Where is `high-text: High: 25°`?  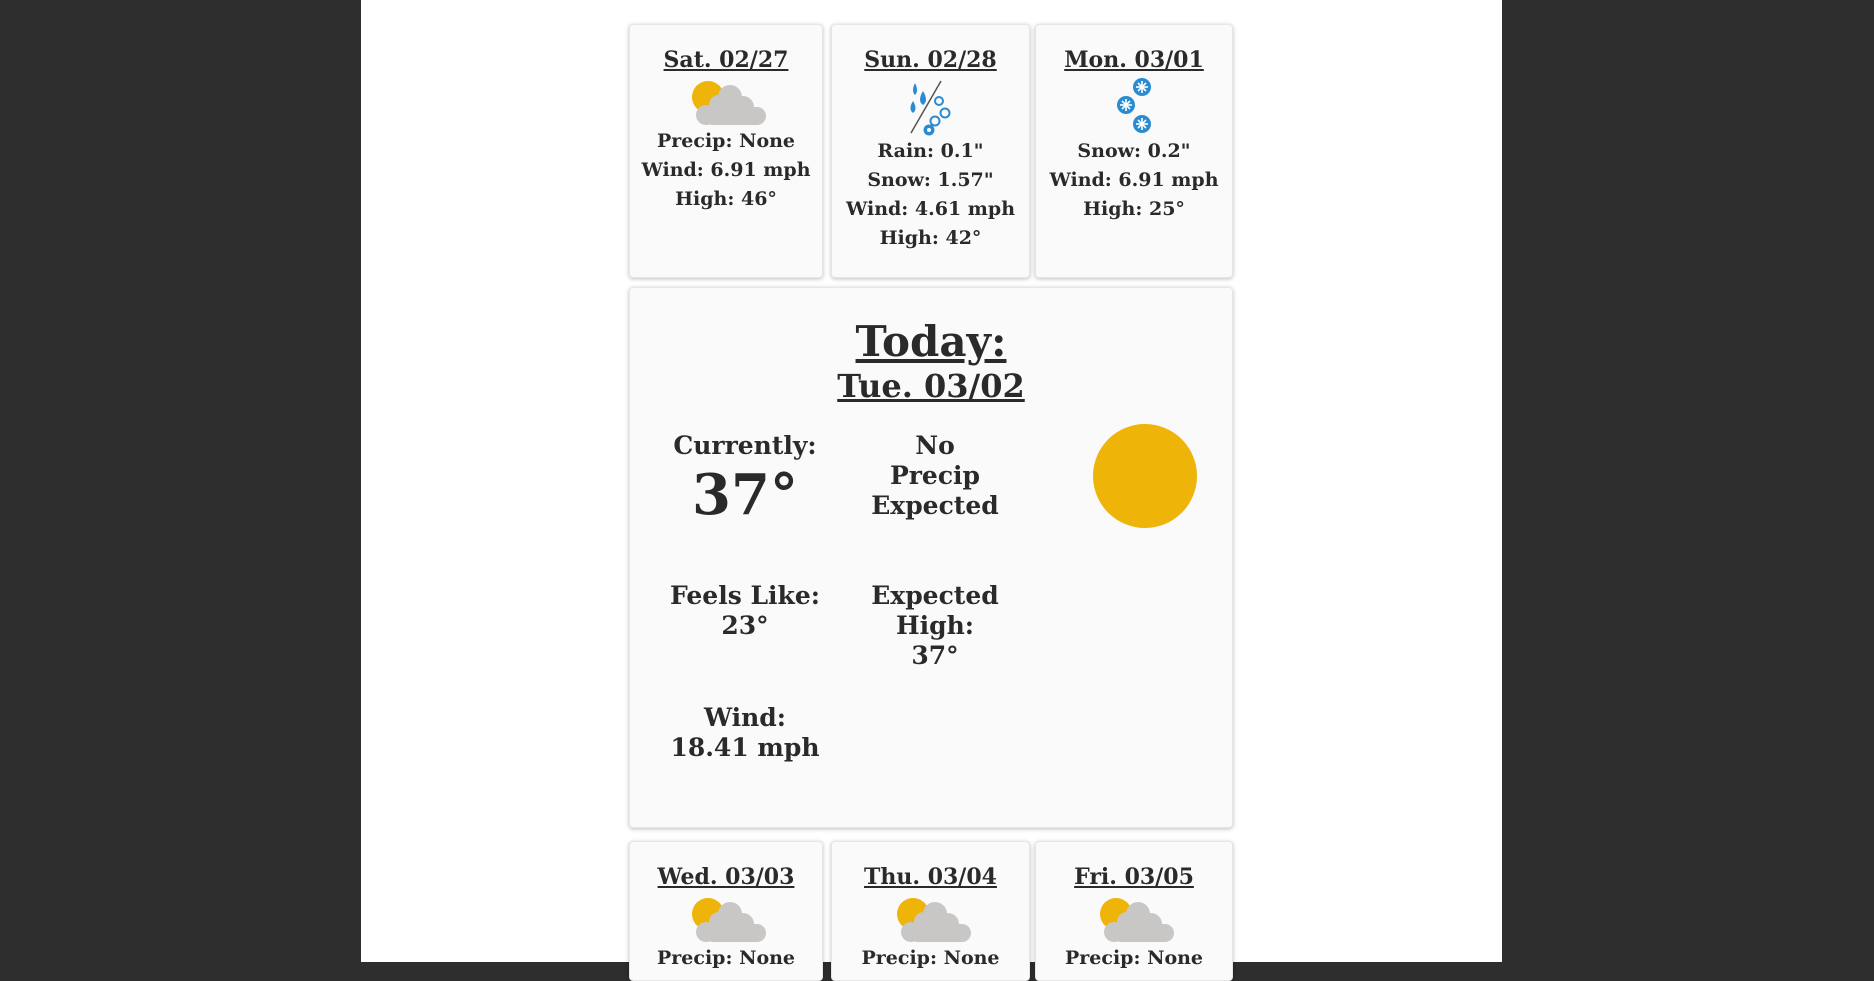 high-text: High: 25° is located at coordinates (1134, 209).